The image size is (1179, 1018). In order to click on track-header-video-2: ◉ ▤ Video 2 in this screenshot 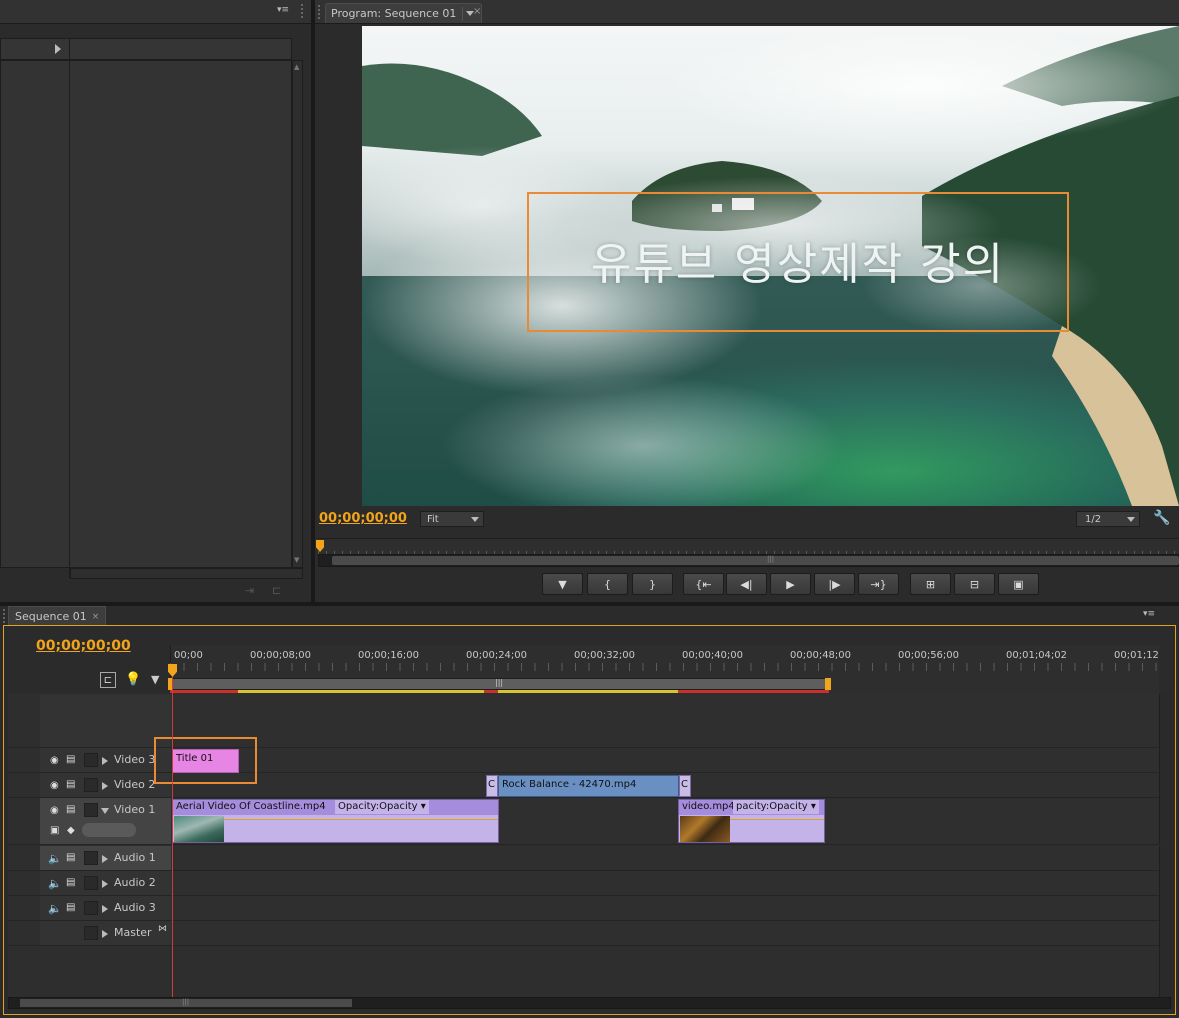, I will do `click(105, 785)`.